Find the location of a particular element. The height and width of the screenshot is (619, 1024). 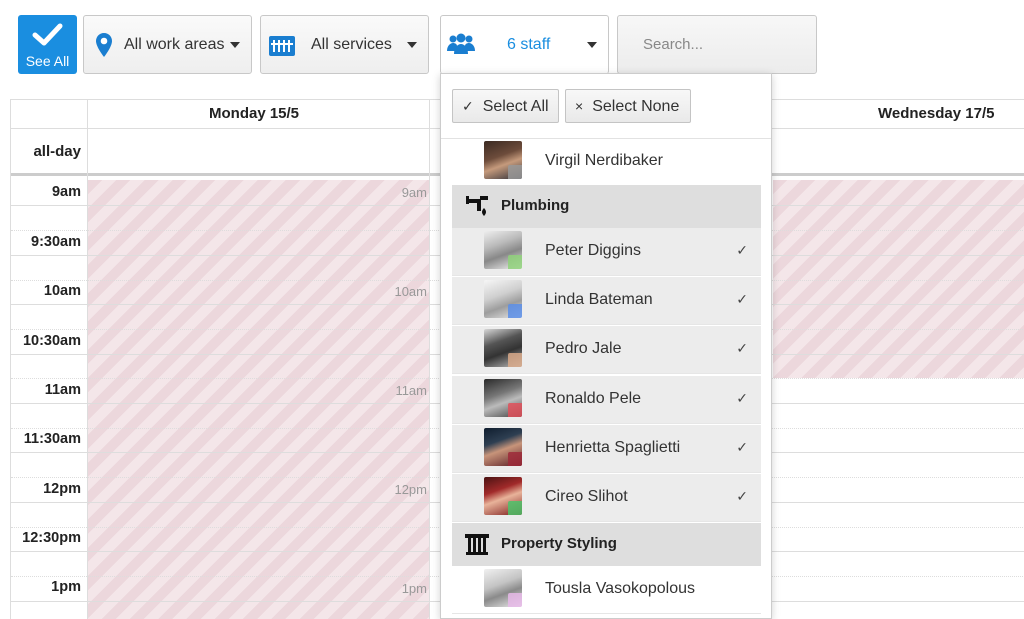

close-icon: × is located at coordinates (579, 106).